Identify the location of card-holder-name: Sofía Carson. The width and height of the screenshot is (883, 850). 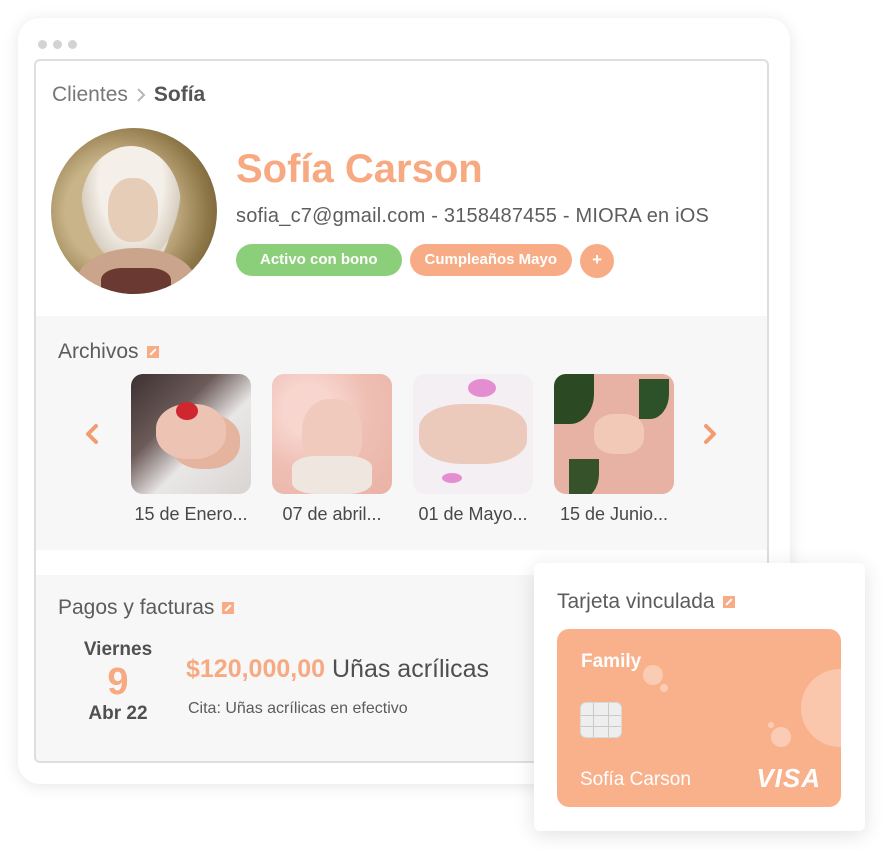
(635, 779).